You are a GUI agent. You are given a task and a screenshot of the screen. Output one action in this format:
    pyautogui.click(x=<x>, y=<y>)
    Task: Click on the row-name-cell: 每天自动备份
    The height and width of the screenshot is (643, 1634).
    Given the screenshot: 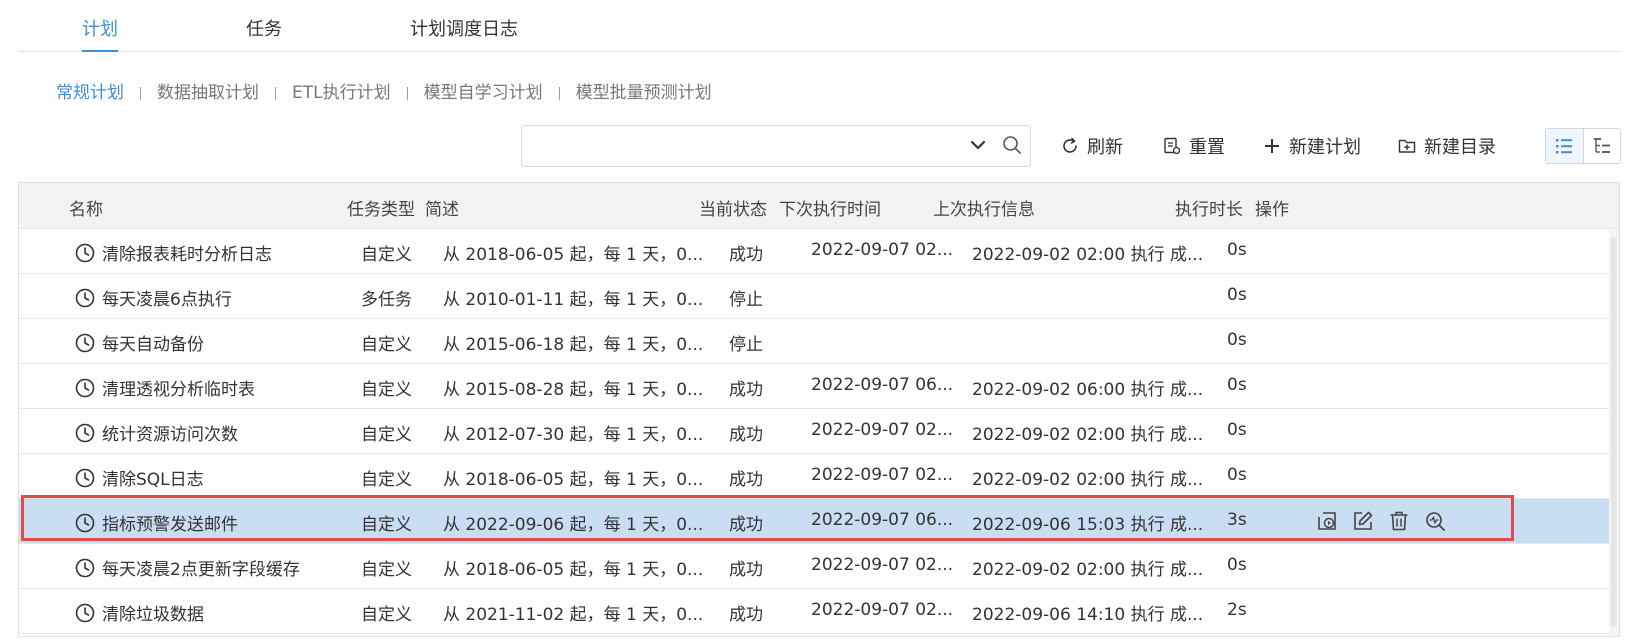 What is the action you would take?
    pyautogui.click(x=139, y=342)
    